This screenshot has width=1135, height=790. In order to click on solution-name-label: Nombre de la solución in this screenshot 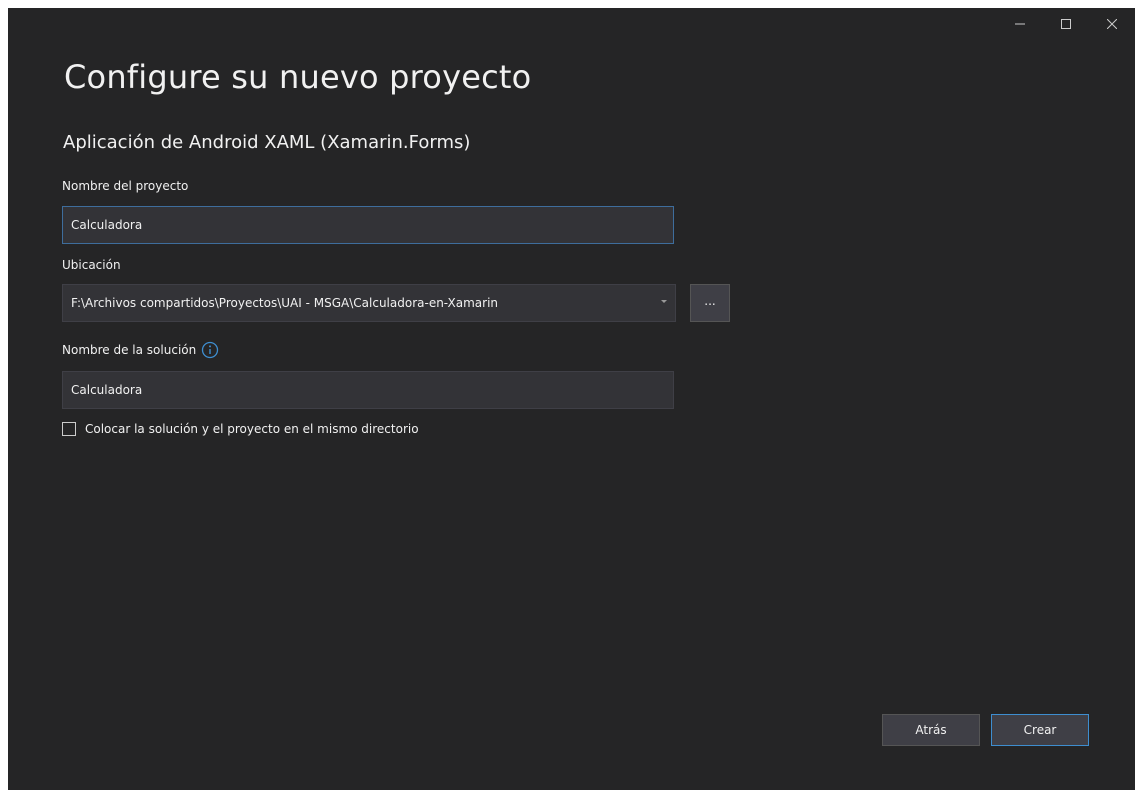, I will do `click(129, 350)`.